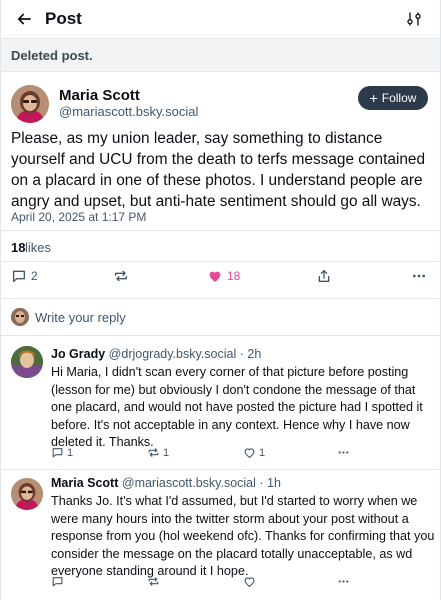 The height and width of the screenshot is (600, 441). I want to click on arrow-left-icon, so click(24, 19).